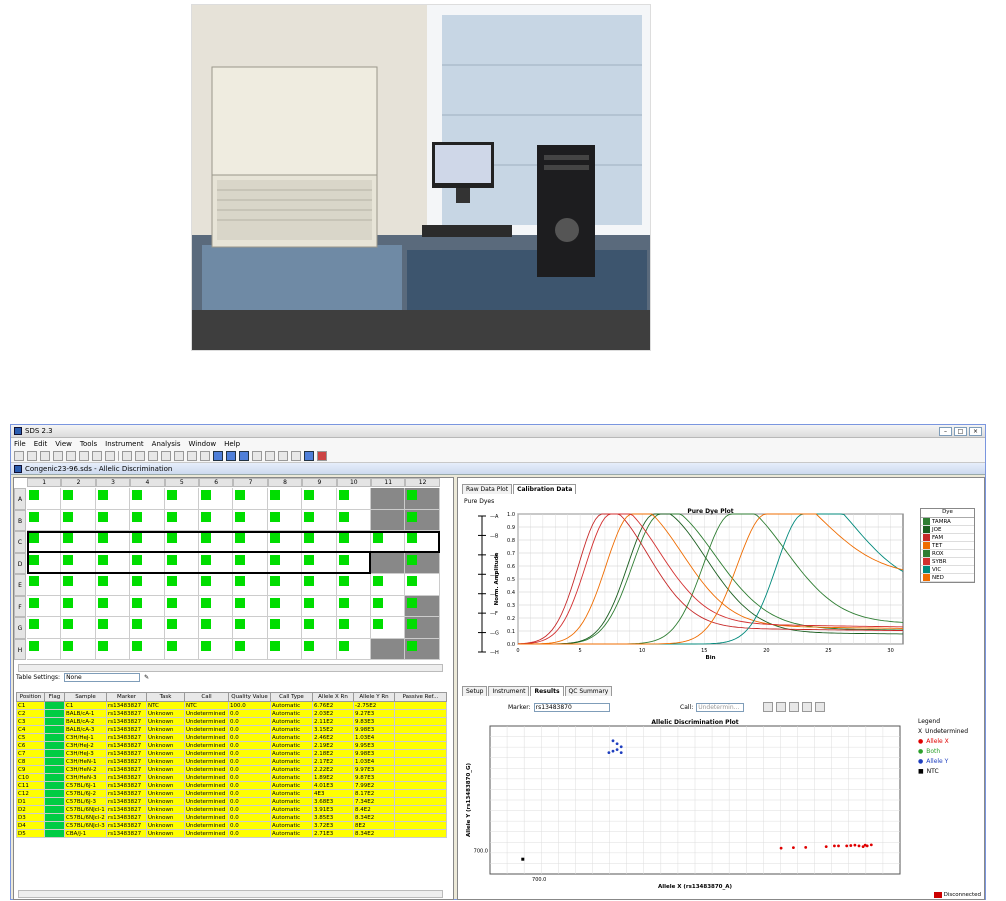  I want to click on view-d-icon, so click(296, 455).